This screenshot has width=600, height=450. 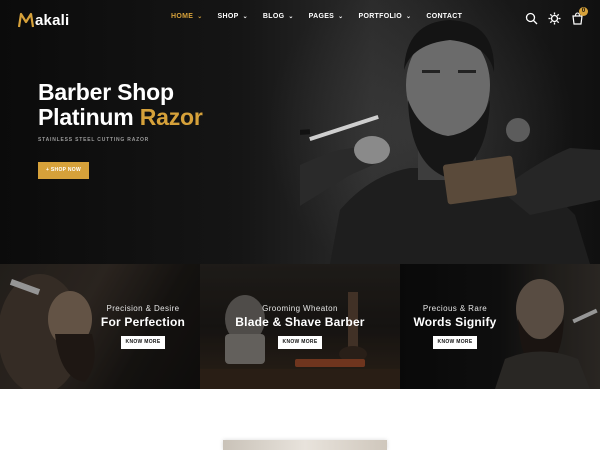 I want to click on banner-title: Blade & Shave Barber, so click(x=300, y=322).